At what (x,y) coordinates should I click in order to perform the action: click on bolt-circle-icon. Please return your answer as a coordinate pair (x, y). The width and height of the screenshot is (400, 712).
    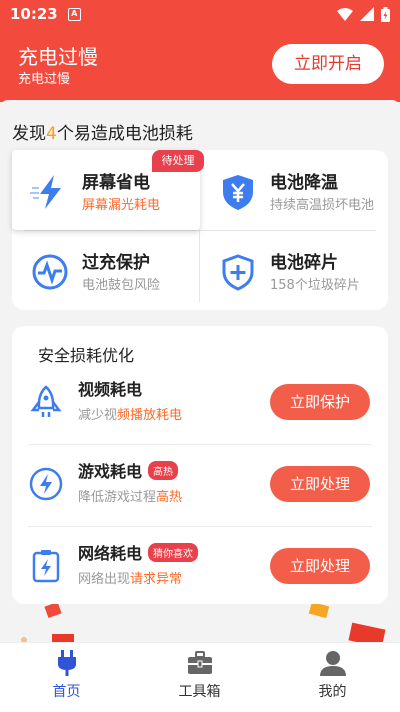
    Looking at the image, I should click on (46, 484).